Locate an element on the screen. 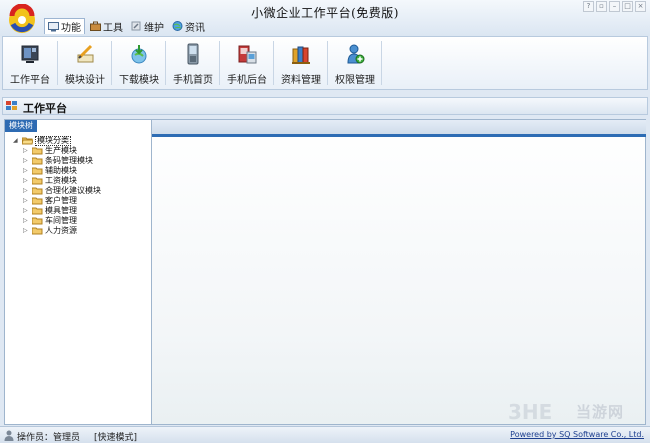 Image resolution: width=650 pixels, height=443 pixels. tab-label: 维护 is located at coordinates (154, 28).